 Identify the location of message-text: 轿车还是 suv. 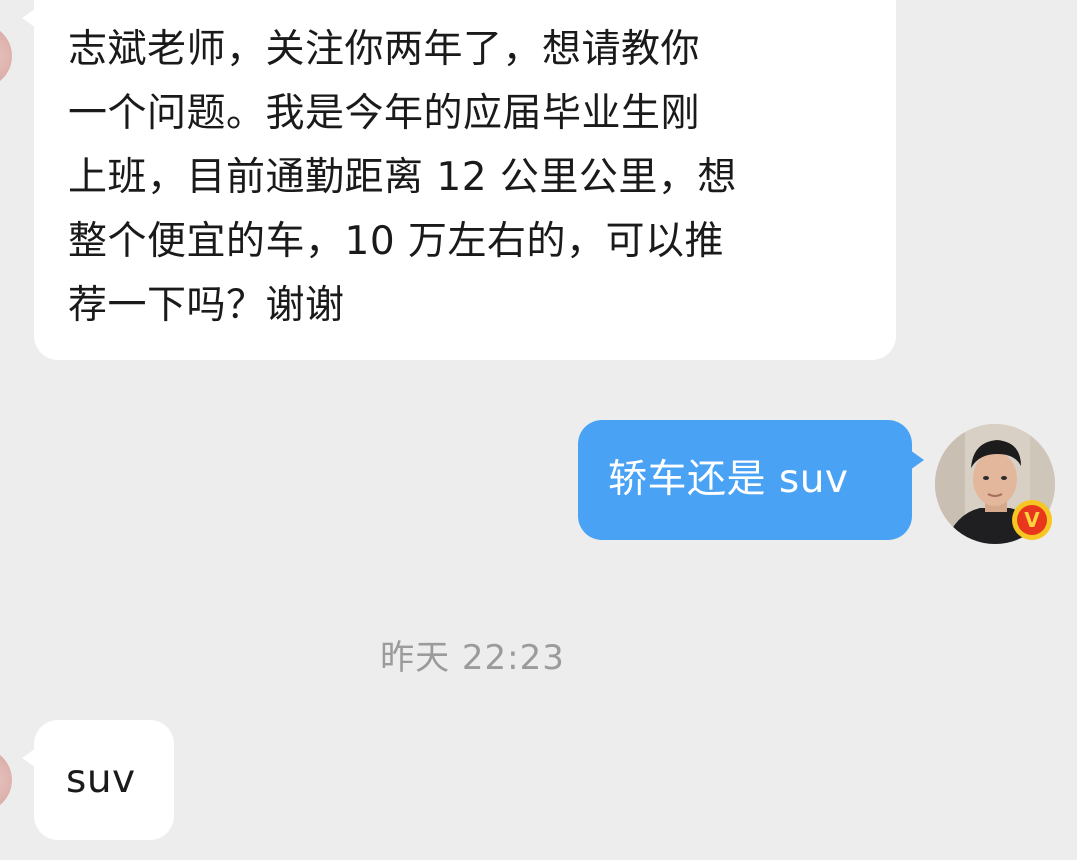
(728, 479).